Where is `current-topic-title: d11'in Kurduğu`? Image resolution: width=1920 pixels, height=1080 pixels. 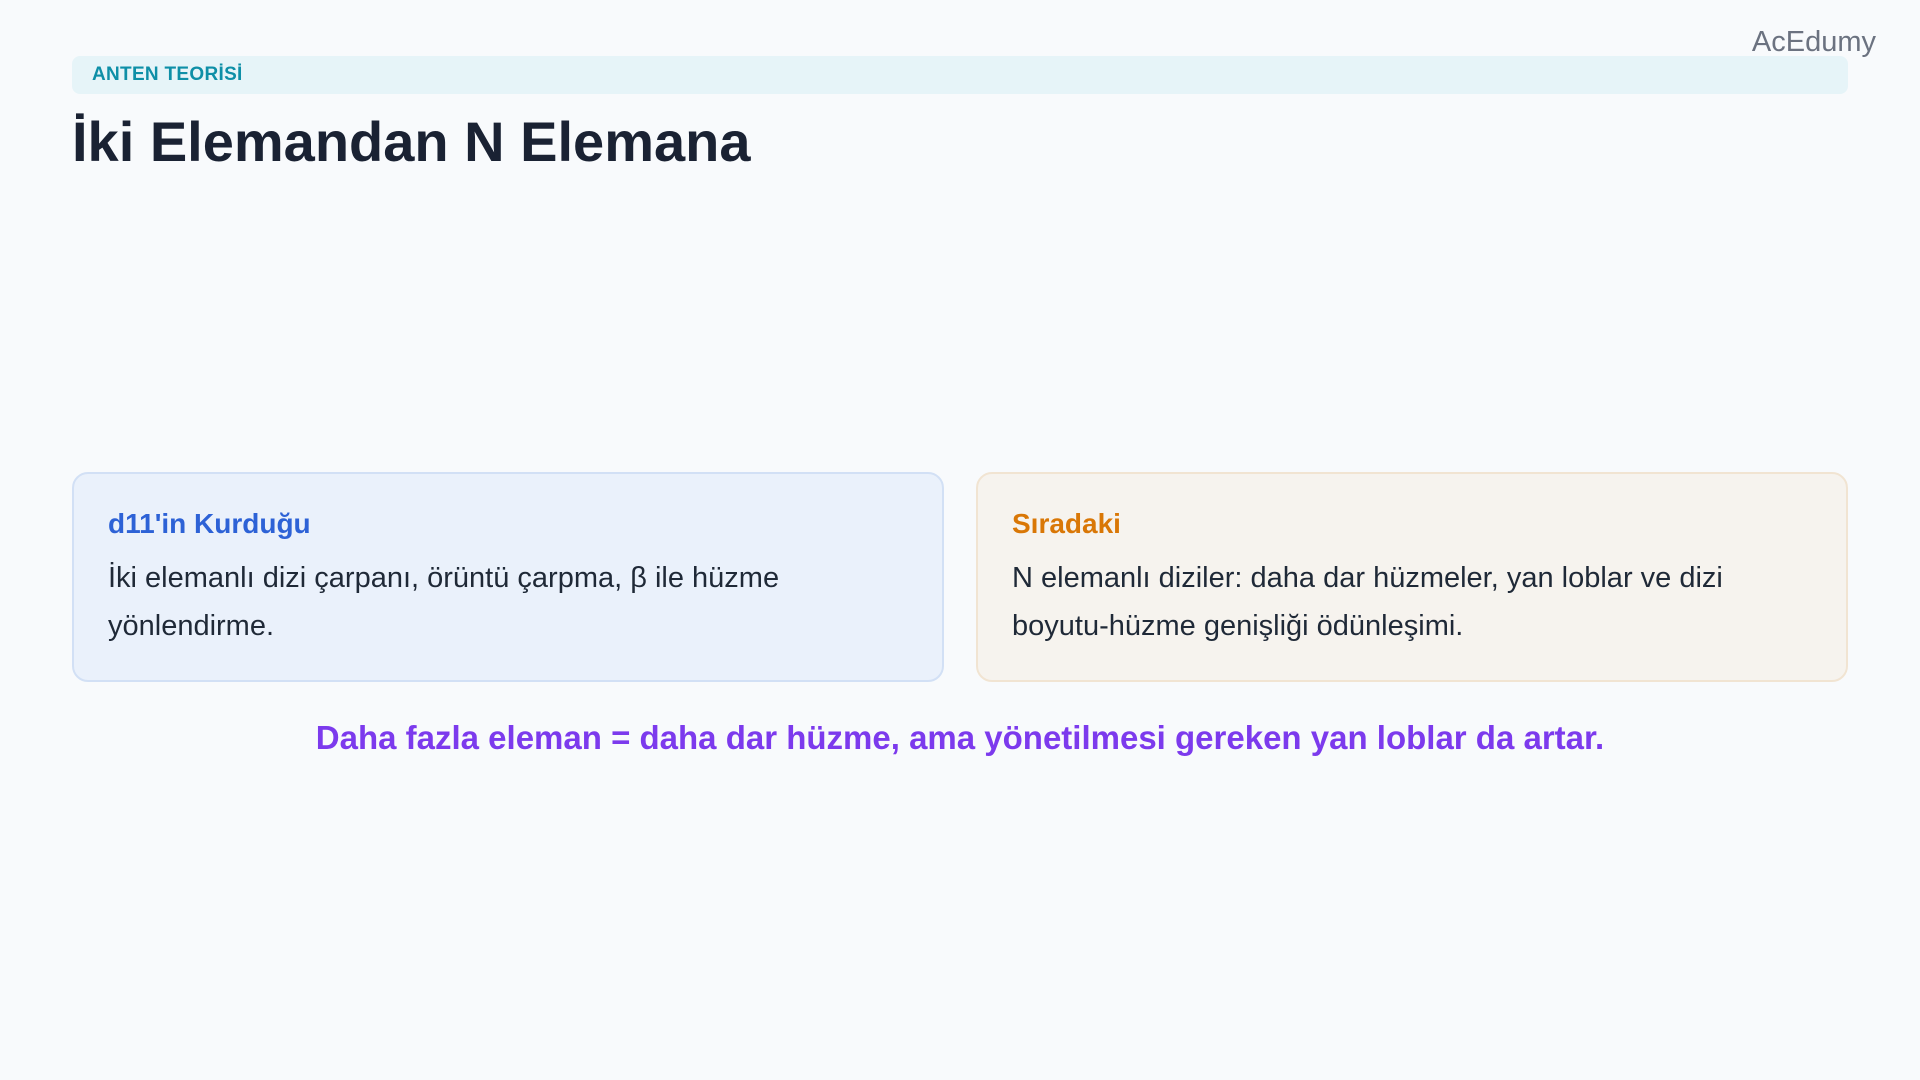
current-topic-title: d11'in Kurduğu is located at coordinates (209, 523).